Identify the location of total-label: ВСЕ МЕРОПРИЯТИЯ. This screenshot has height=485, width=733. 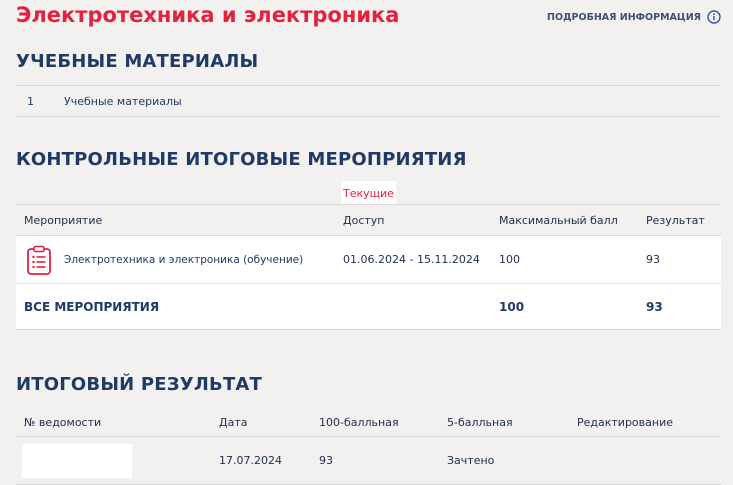
(92, 306).